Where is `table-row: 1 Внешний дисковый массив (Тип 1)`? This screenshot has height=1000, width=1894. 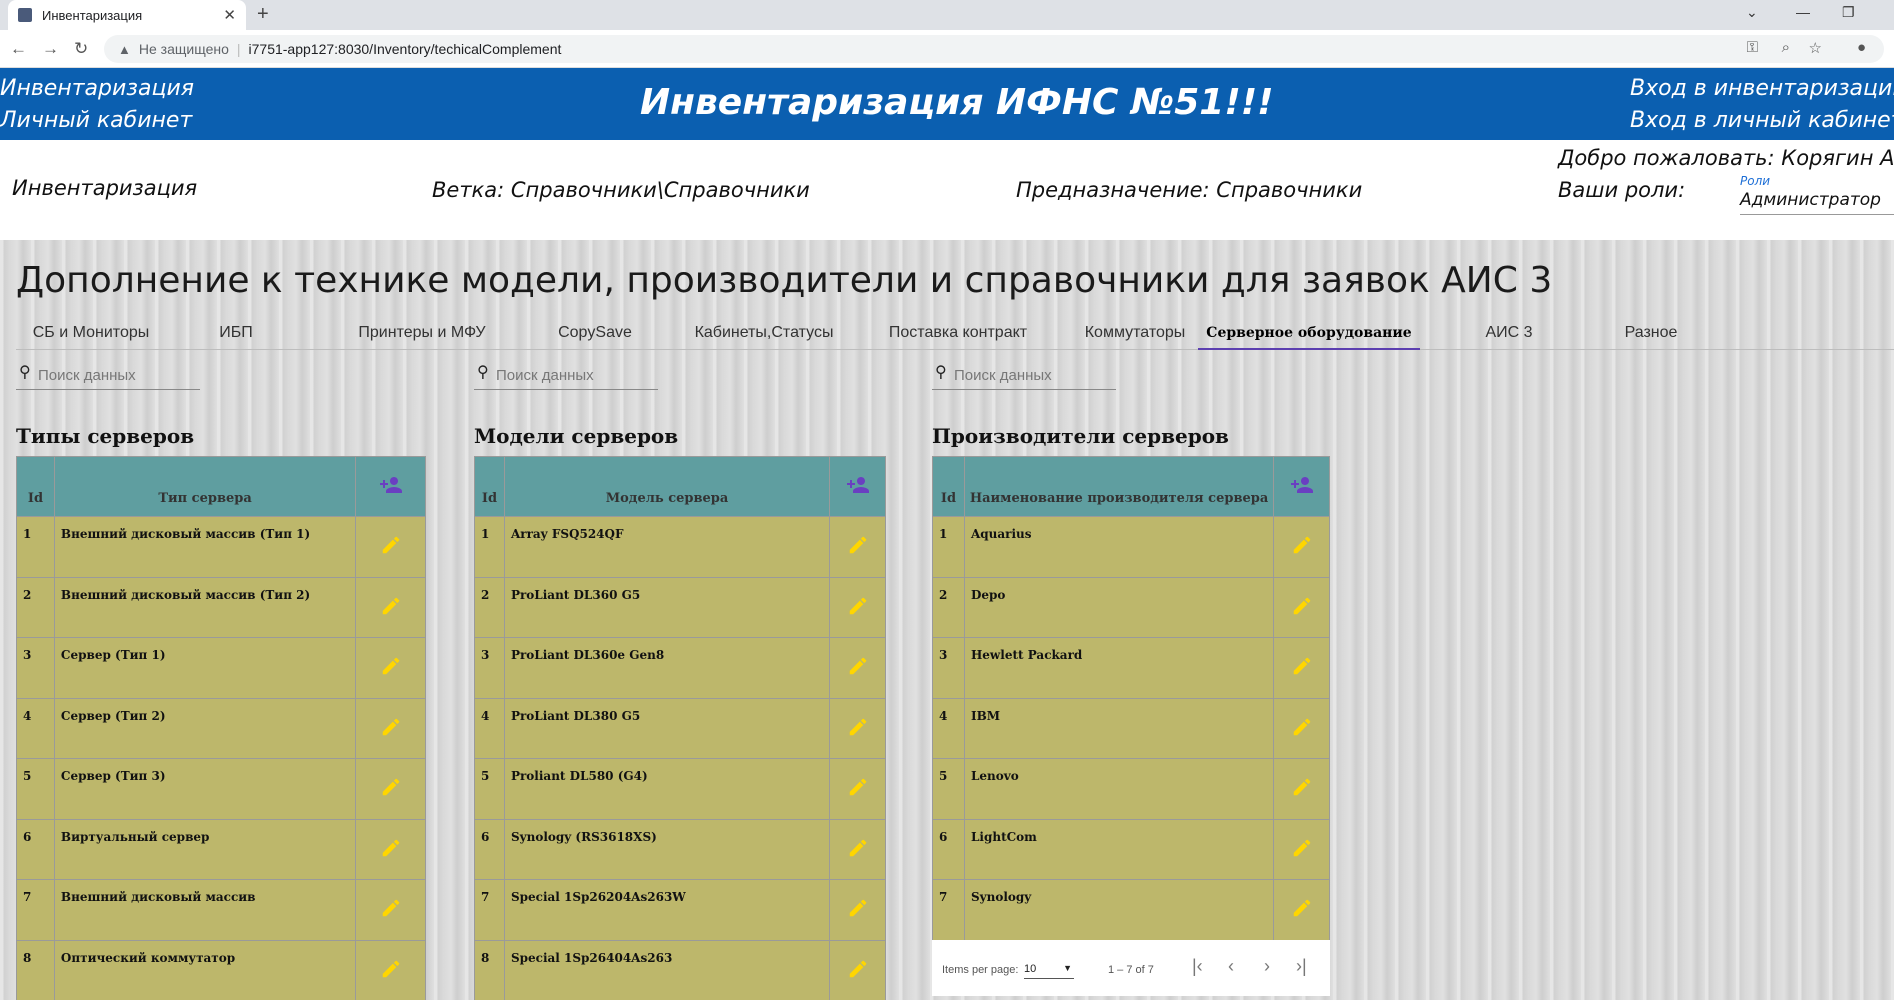
table-row: 1 Внешний дисковый массив (Тип 1) is located at coordinates (221, 547).